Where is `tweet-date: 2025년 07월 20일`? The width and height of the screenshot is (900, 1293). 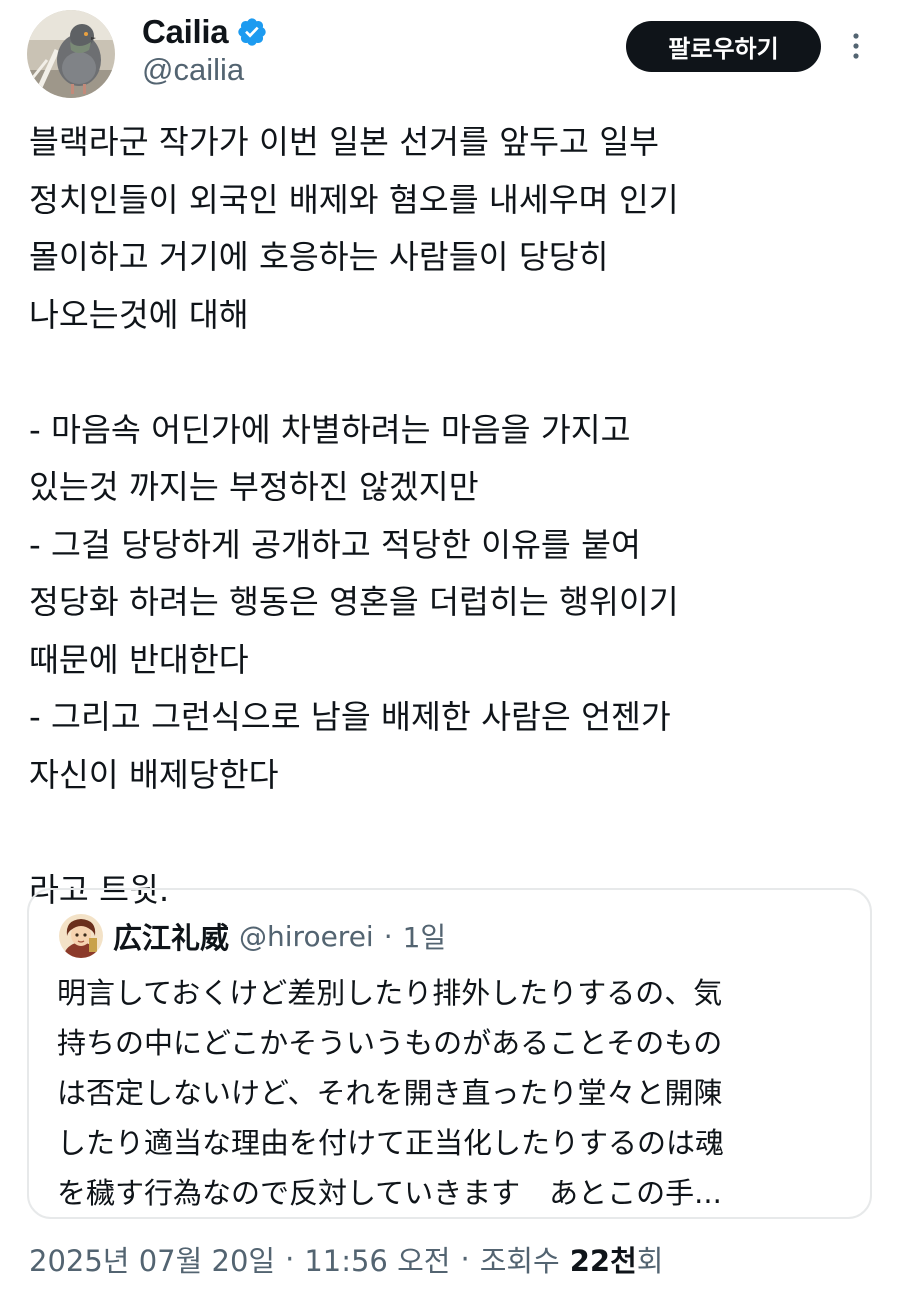 tweet-date: 2025년 07월 20일 is located at coordinates (152, 1259).